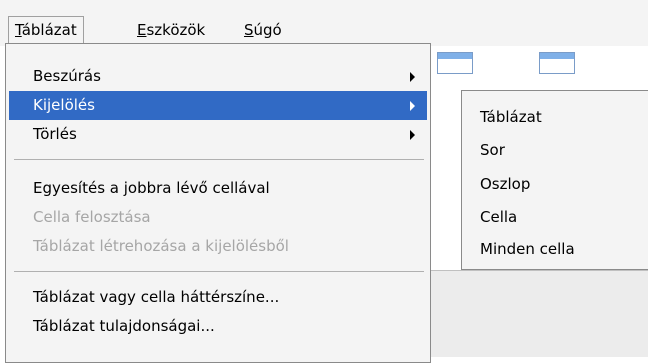 The height and width of the screenshot is (363, 648). I want to click on submenu-item-column-label: Oszlop, so click(505, 184).